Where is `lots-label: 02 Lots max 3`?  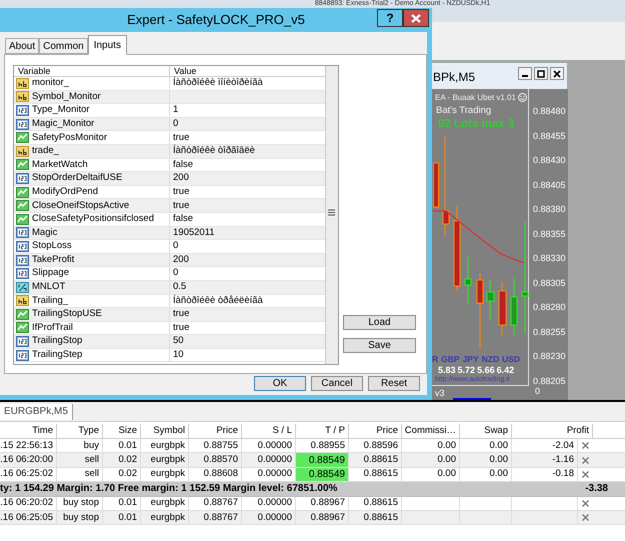 lots-label: 02 Lots max 3 is located at coordinates (476, 124).